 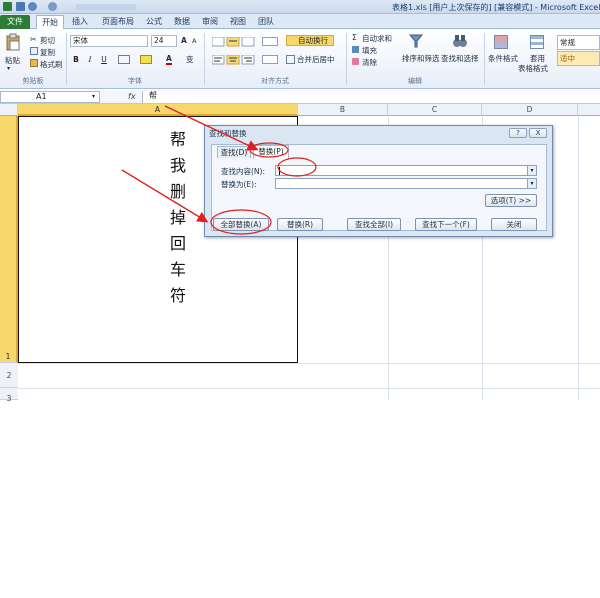 I want to click on style-neutral: 适中, so click(x=578, y=58).